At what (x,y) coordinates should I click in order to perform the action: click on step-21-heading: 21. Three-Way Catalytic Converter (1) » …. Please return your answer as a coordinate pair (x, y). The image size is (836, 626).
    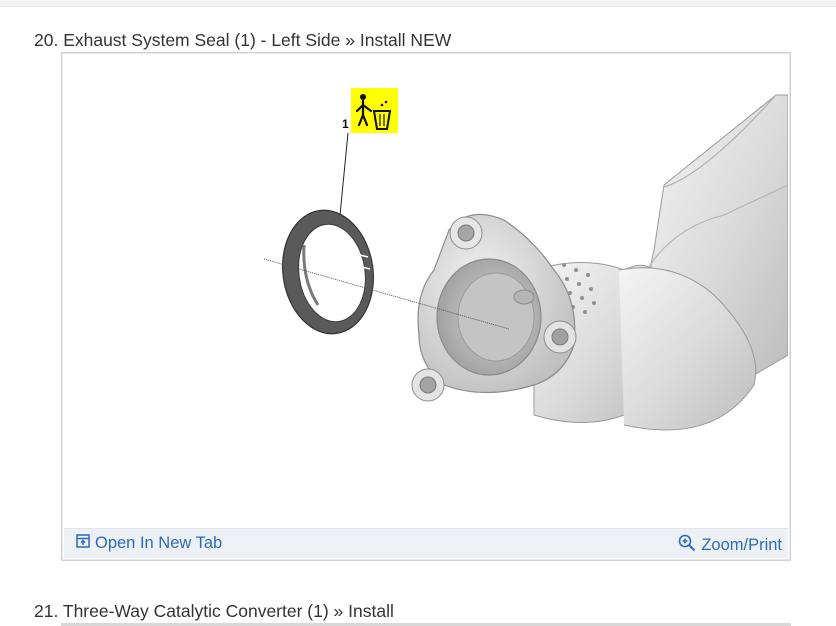
    Looking at the image, I should click on (214, 611).